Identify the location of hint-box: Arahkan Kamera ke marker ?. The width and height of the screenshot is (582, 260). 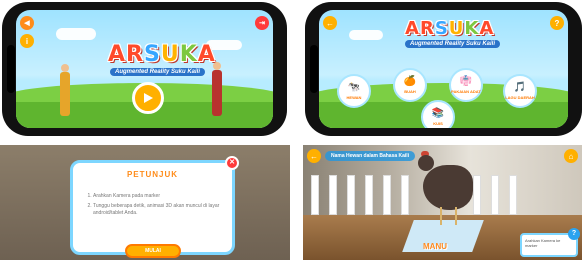
(550, 242).